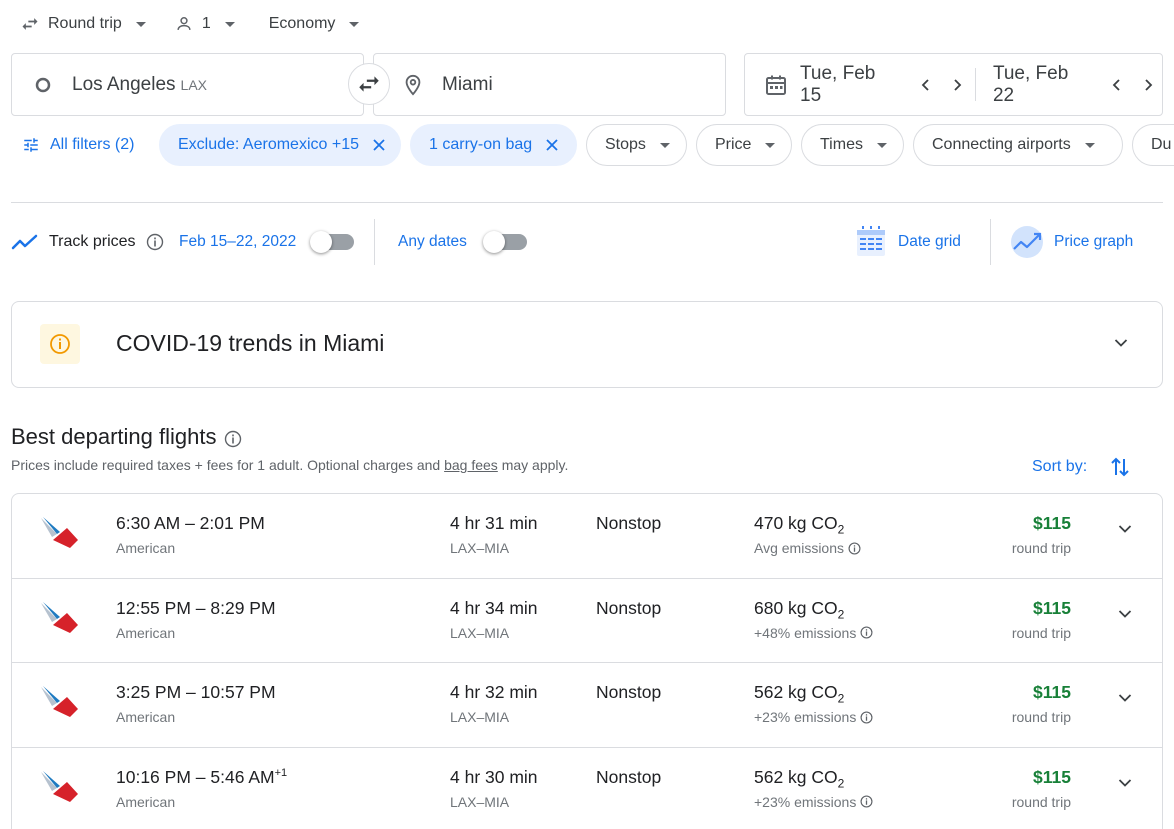  I want to click on price-graph-button: Price graph, so click(1071, 242).